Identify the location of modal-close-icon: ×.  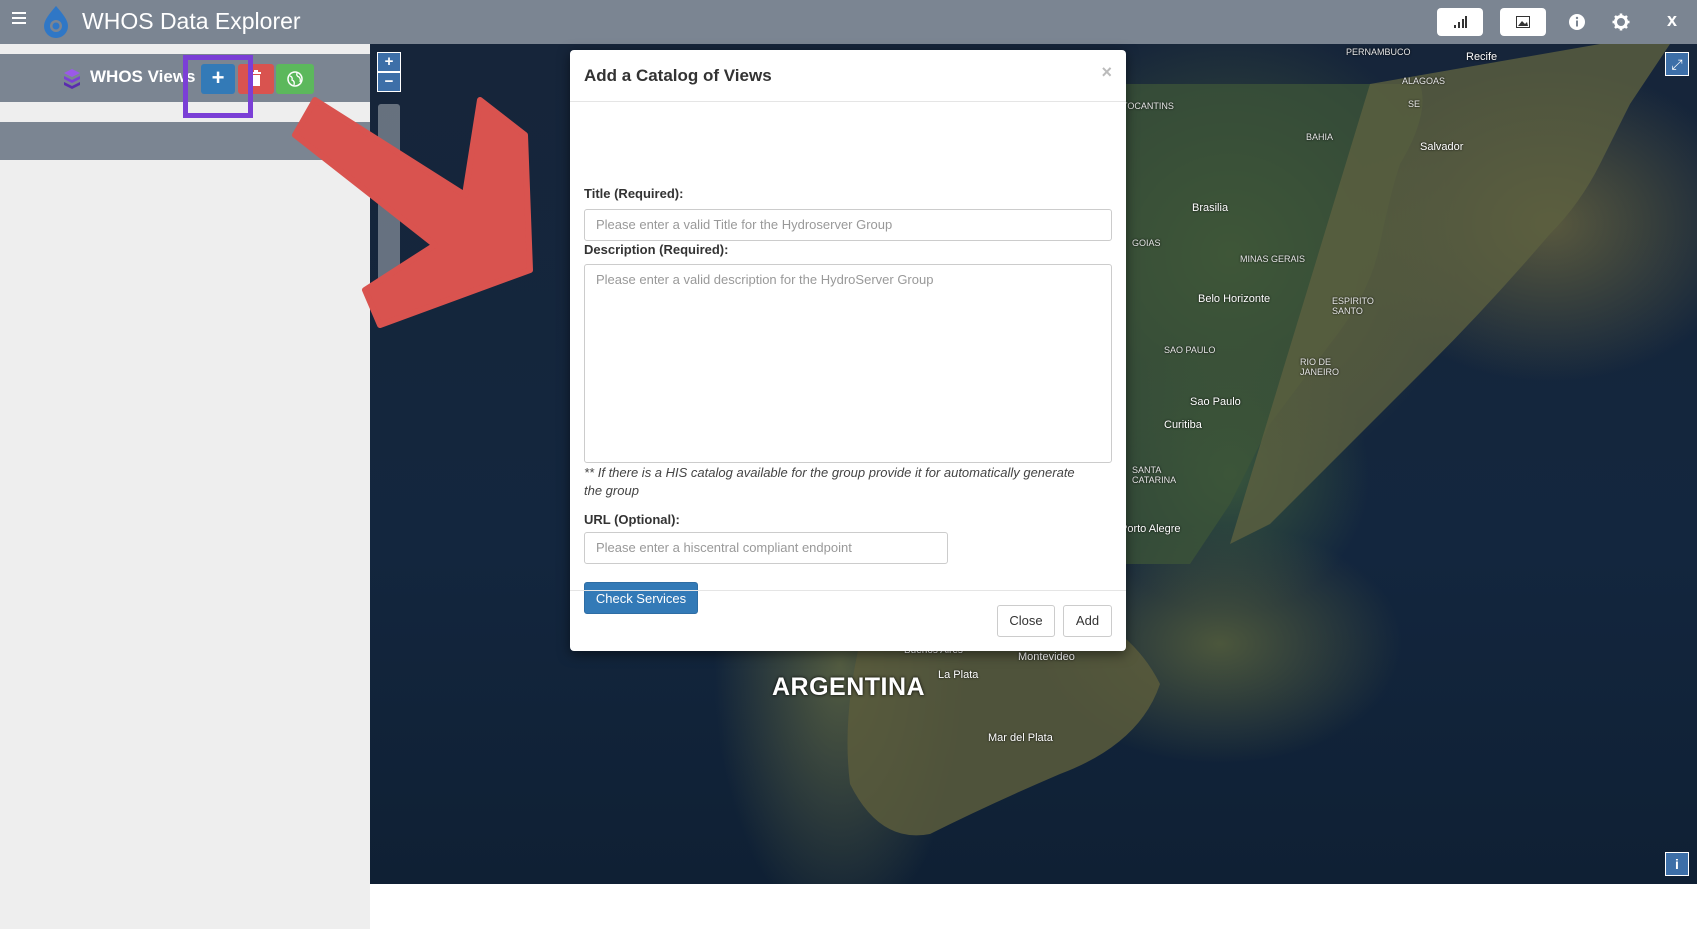
(1106, 72).